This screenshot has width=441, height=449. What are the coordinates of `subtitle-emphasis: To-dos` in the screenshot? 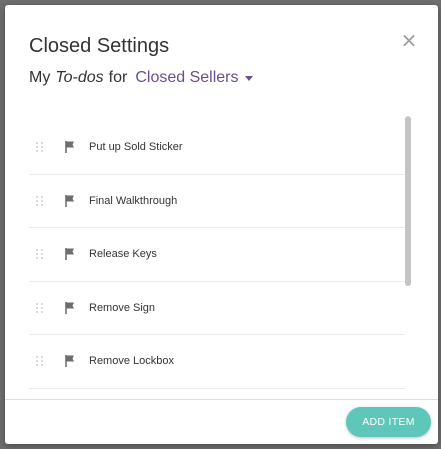 It's located at (79, 77).